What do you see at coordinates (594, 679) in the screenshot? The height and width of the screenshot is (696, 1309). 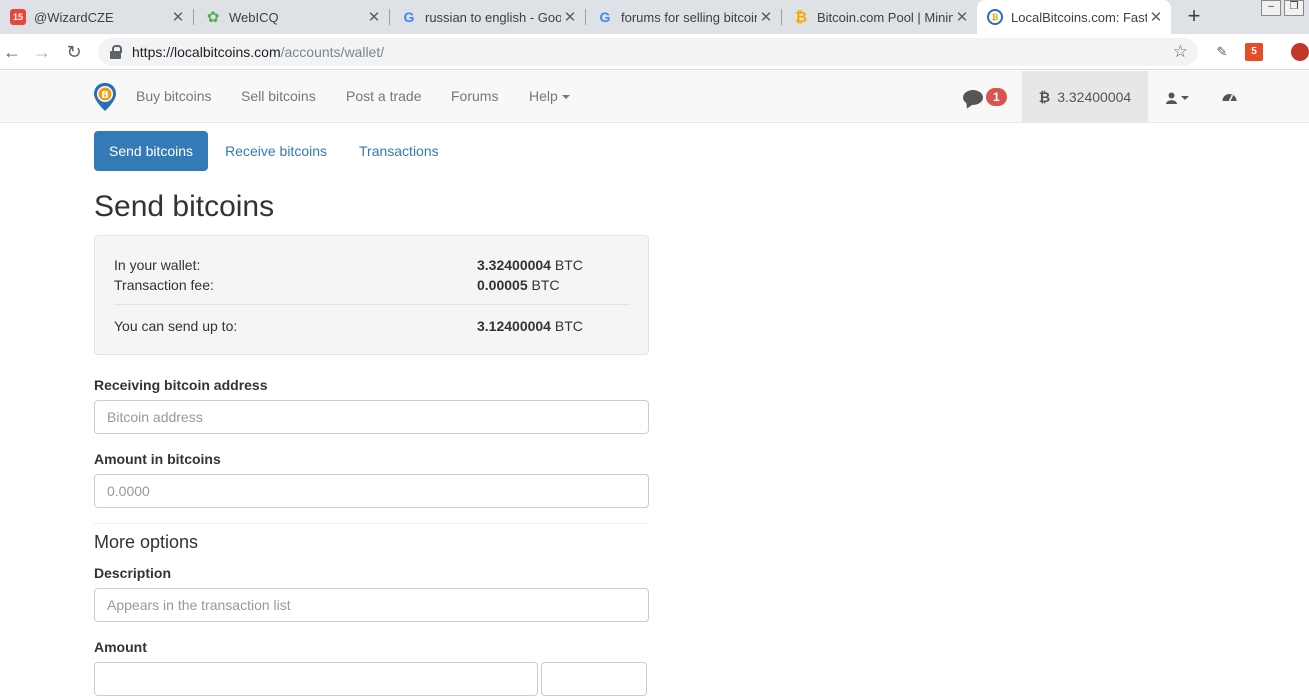 I see `currency-select` at bounding box center [594, 679].